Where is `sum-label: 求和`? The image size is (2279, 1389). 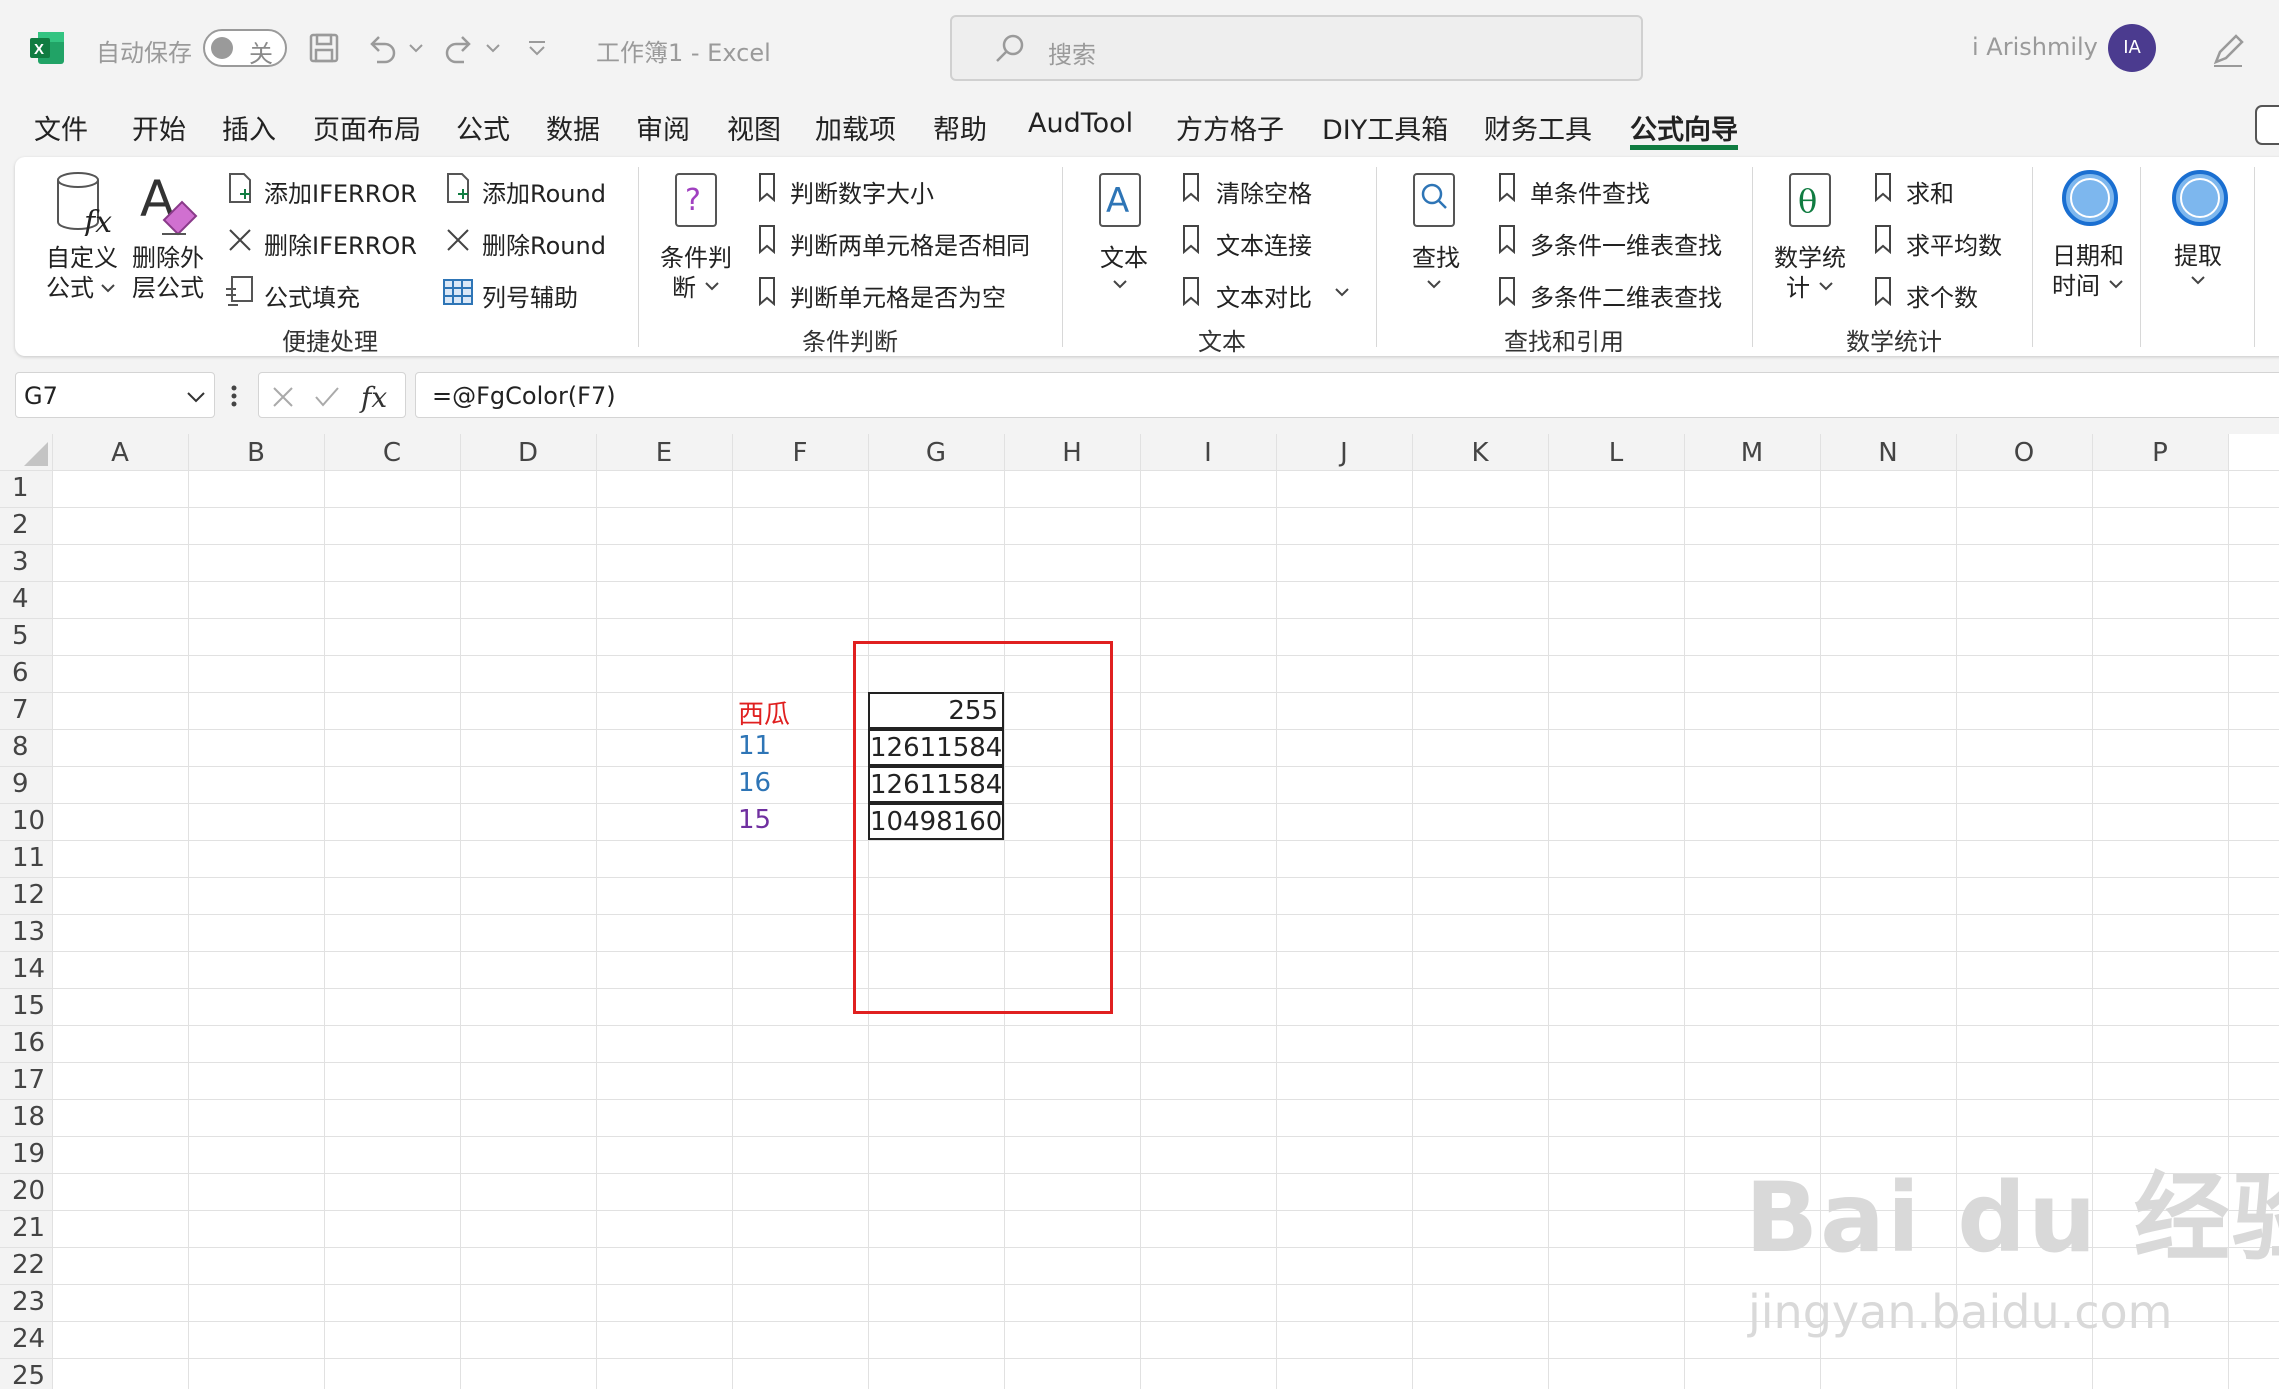
sum-label: 求和 is located at coordinates (1930, 191).